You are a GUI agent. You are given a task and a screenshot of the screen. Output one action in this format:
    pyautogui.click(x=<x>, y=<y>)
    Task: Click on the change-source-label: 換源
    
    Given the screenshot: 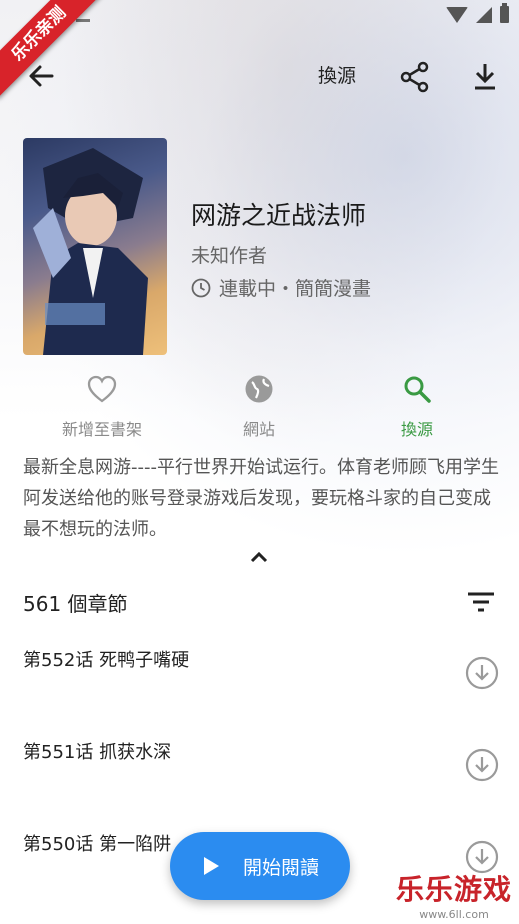 What is the action you would take?
    pyautogui.click(x=416, y=429)
    